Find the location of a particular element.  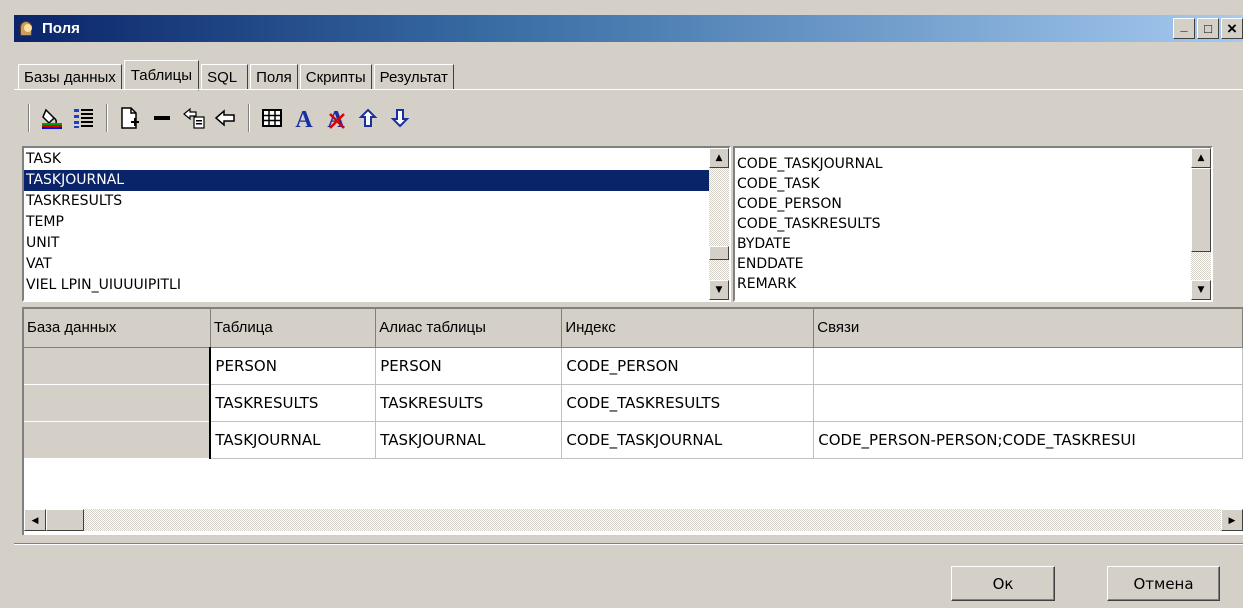

tab-label: Результат is located at coordinates (413, 77).